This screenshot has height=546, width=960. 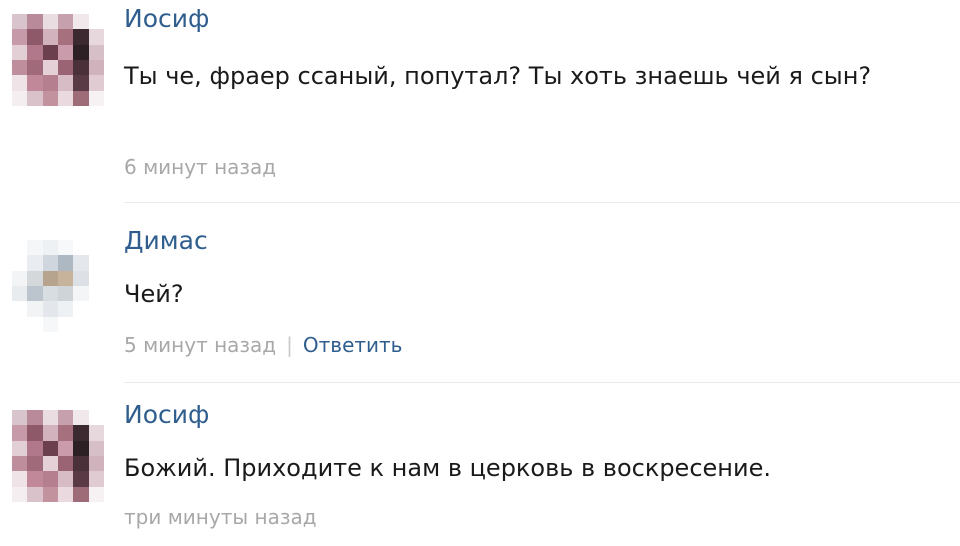 I want to click on comment-timestamp: 5 минут назад, so click(x=200, y=345).